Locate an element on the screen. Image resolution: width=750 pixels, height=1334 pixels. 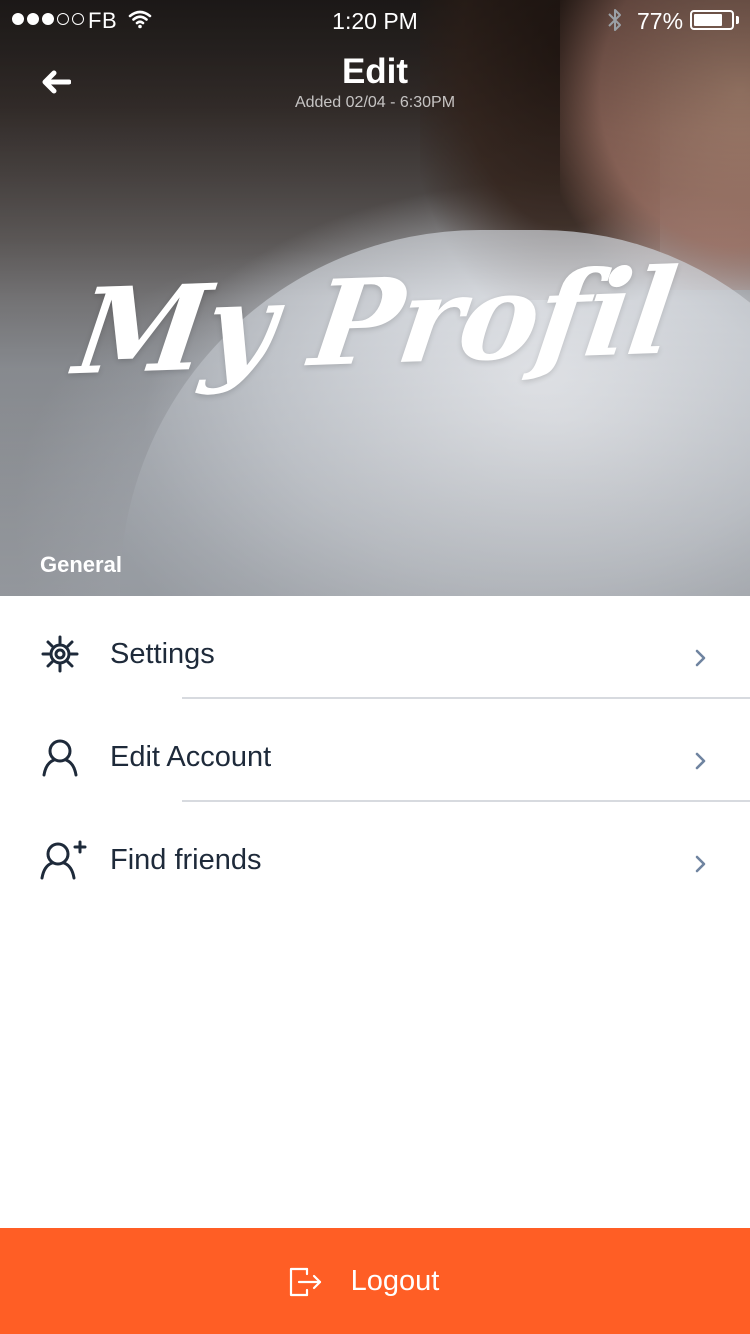
logout-button: Logout is located at coordinates (375, 1281).